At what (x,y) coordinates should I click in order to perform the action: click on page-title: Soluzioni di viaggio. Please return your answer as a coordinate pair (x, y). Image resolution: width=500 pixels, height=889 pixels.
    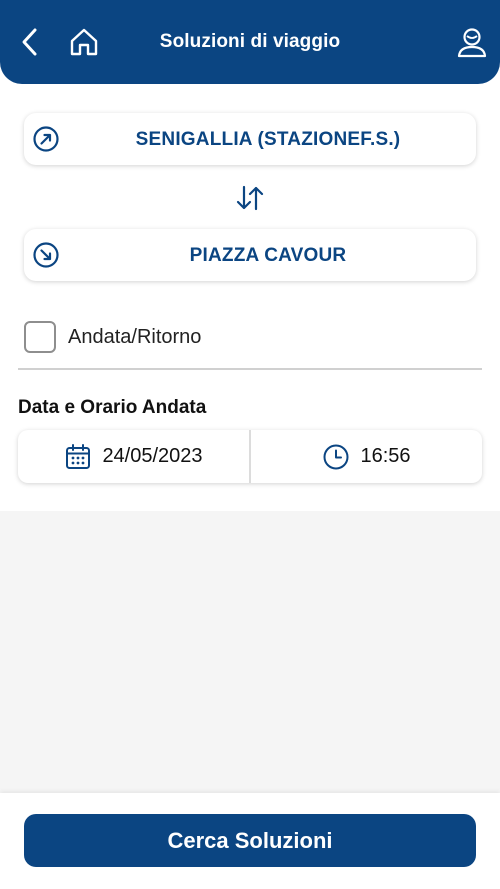
    Looking at the image, I should click on (250, 41).